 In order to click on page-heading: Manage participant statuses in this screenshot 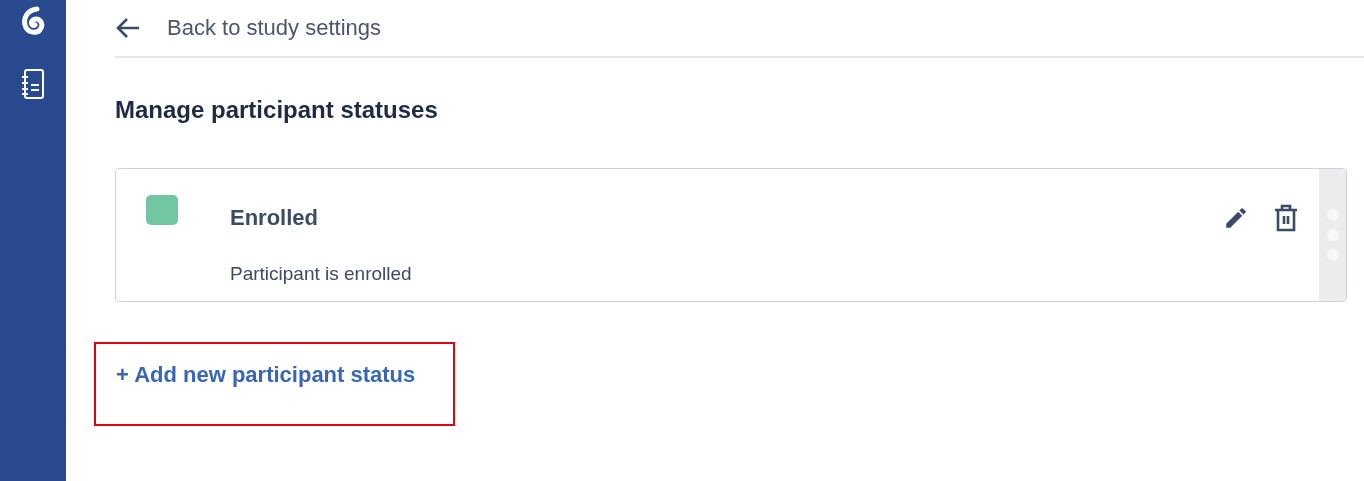, I will do `click(277, 110)`.